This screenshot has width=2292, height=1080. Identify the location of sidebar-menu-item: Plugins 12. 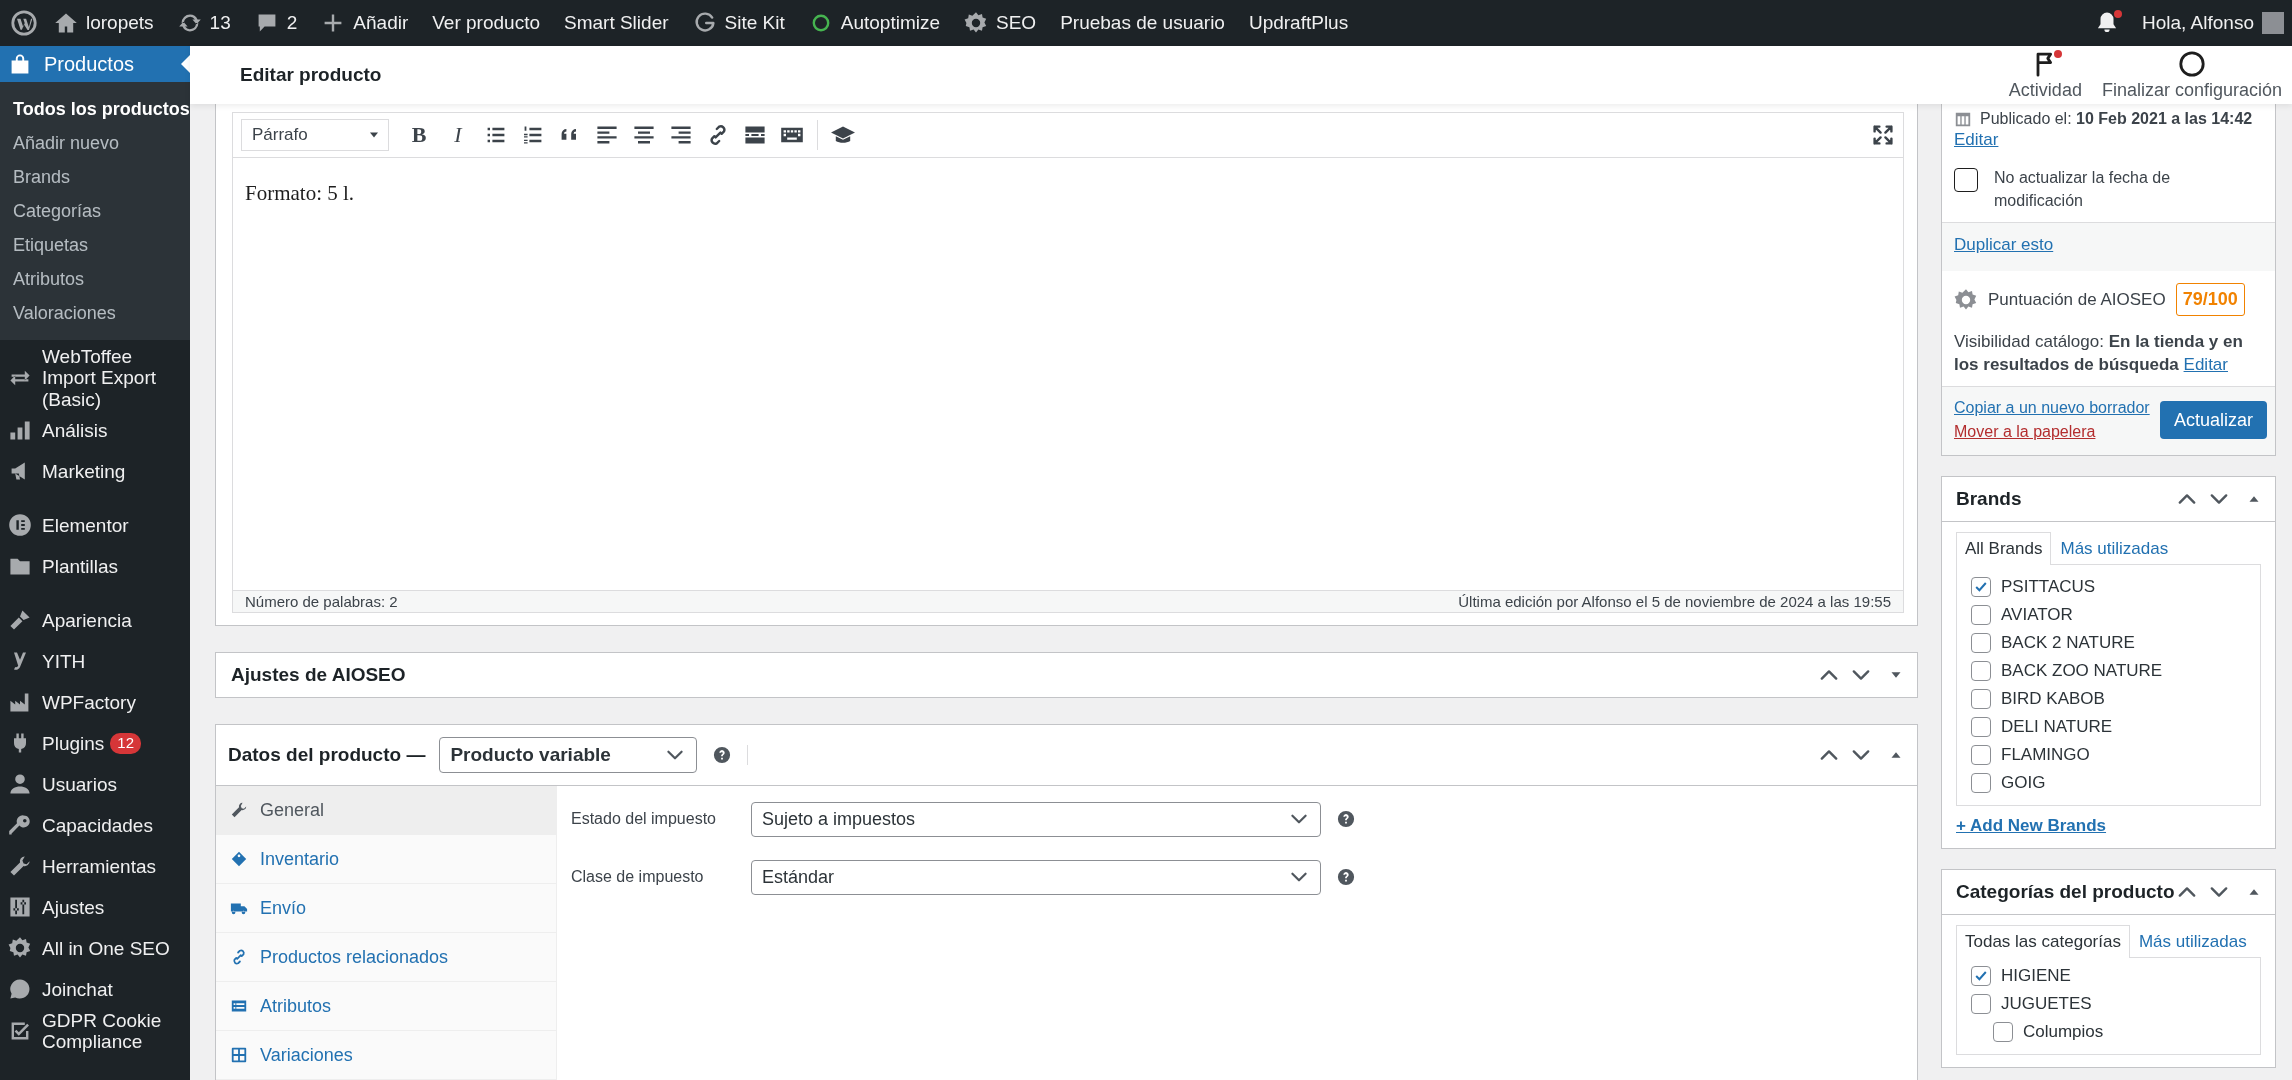
(95, 743).